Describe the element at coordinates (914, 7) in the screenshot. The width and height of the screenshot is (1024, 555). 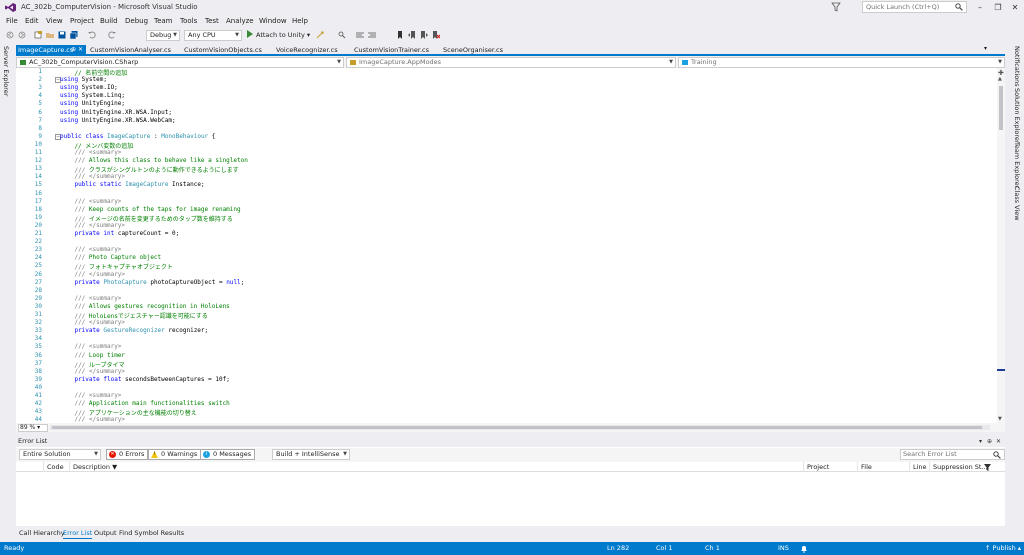
I see `quick-launch-input: Quick Launch (Ctrl+Q)` at that location.